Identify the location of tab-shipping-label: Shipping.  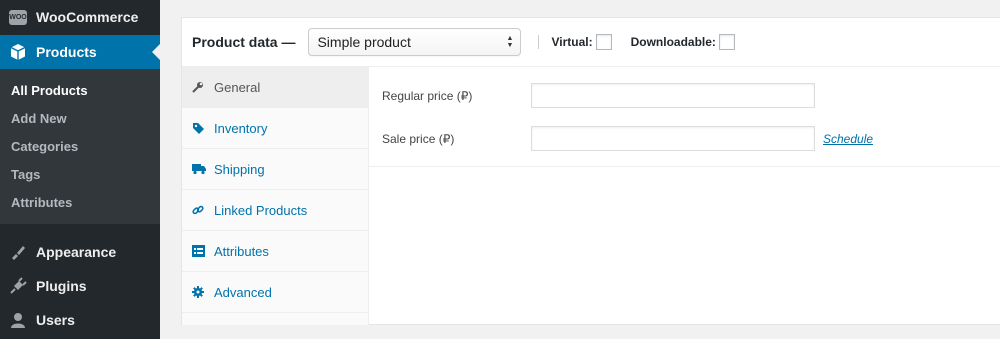
(239, 169).